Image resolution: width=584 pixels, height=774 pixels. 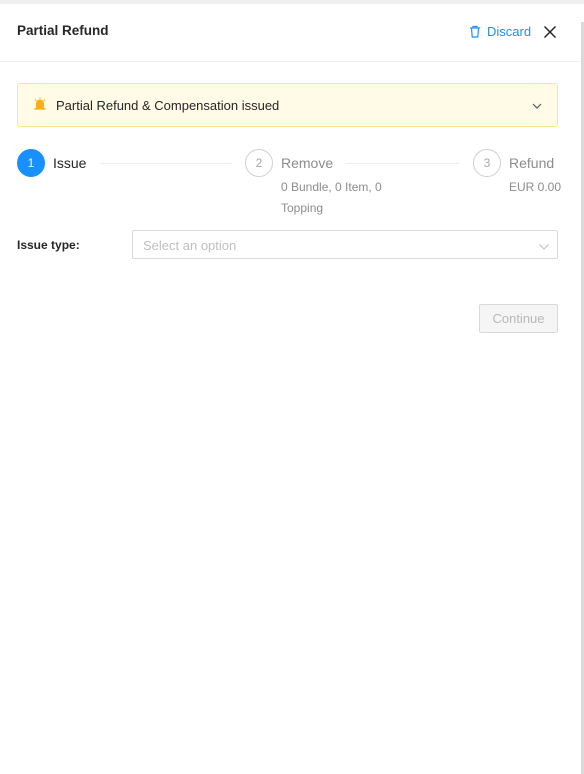 I want to click on step-3-number: 3, so click(x=487, y=163).